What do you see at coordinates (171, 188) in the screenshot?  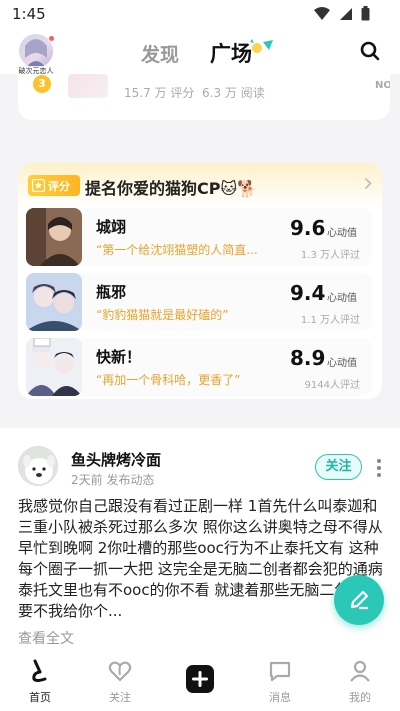 I see `cp-section-title: 提名你爱的猫狗CP🐱🐕` at bounding box center [171, 188].